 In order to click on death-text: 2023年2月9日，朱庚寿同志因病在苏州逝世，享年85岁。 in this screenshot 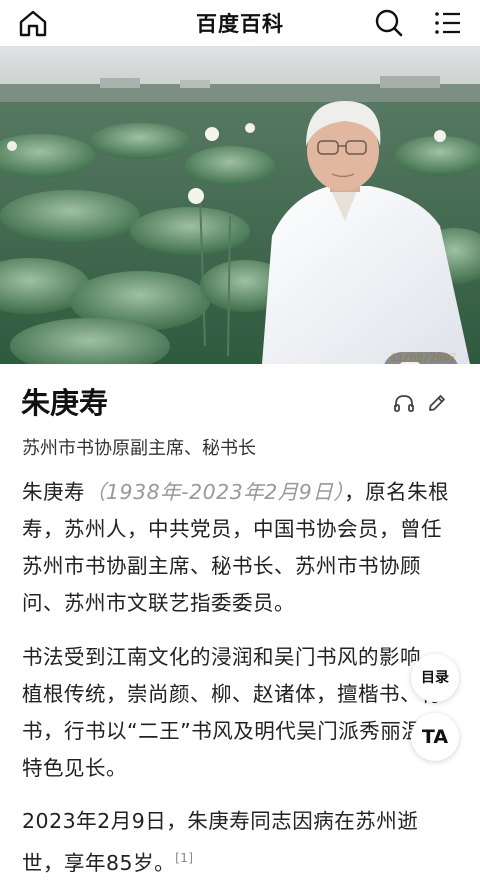, I will do `click(220, 842)`.